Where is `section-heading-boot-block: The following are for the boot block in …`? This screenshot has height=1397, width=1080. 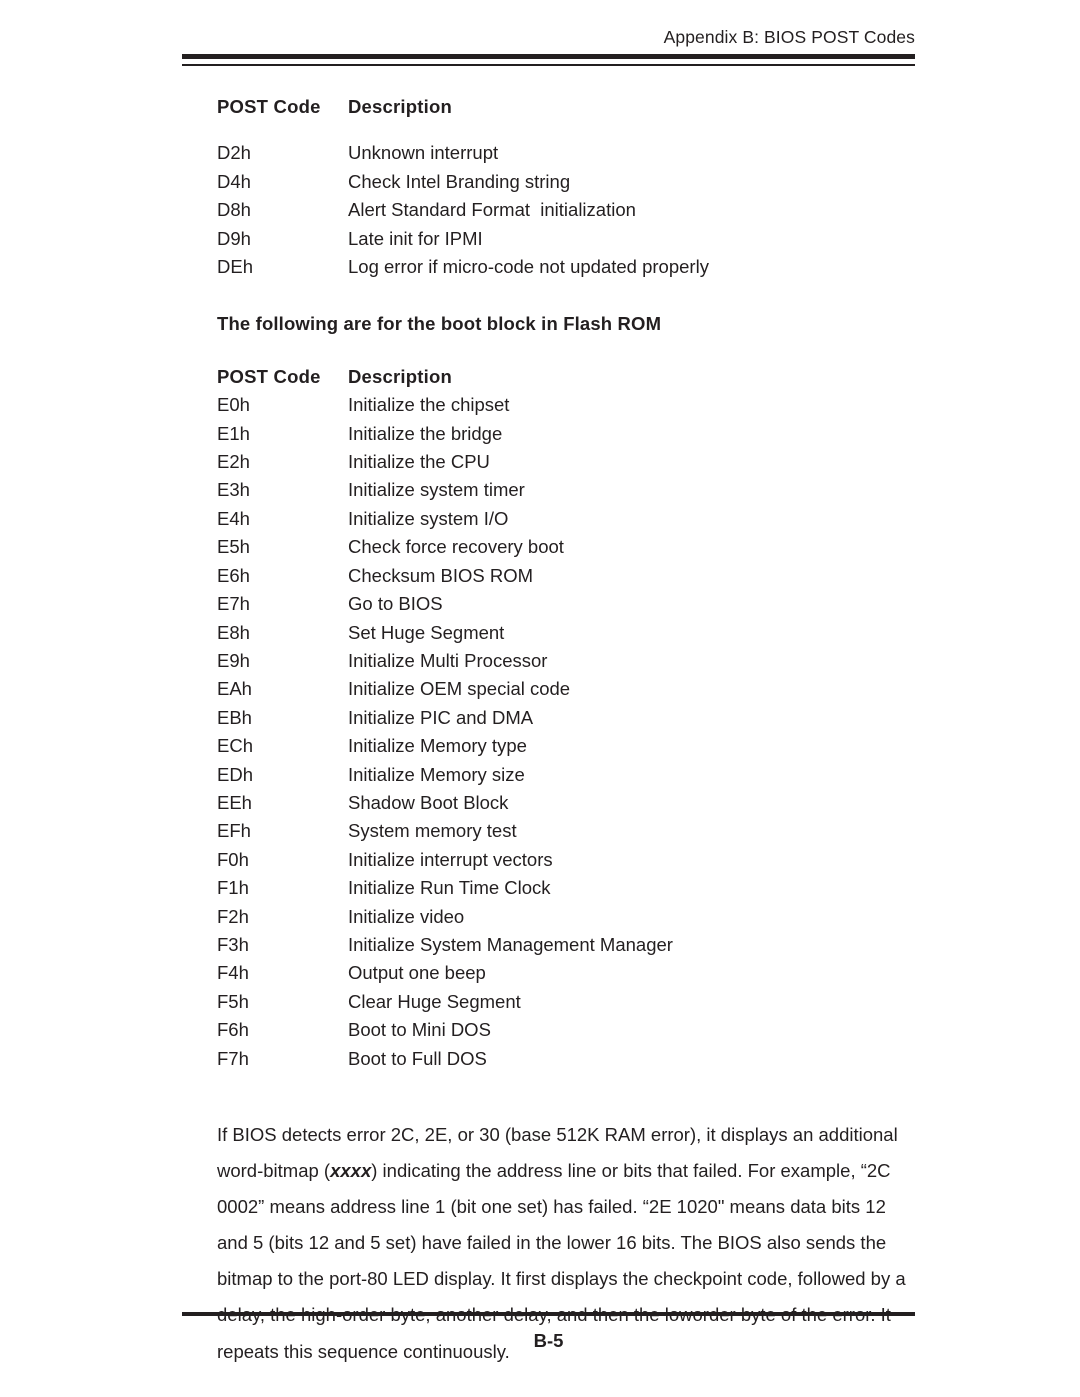 section-heading-boot-block: The following are for the boot block in … is located at coordinates (439, 324).